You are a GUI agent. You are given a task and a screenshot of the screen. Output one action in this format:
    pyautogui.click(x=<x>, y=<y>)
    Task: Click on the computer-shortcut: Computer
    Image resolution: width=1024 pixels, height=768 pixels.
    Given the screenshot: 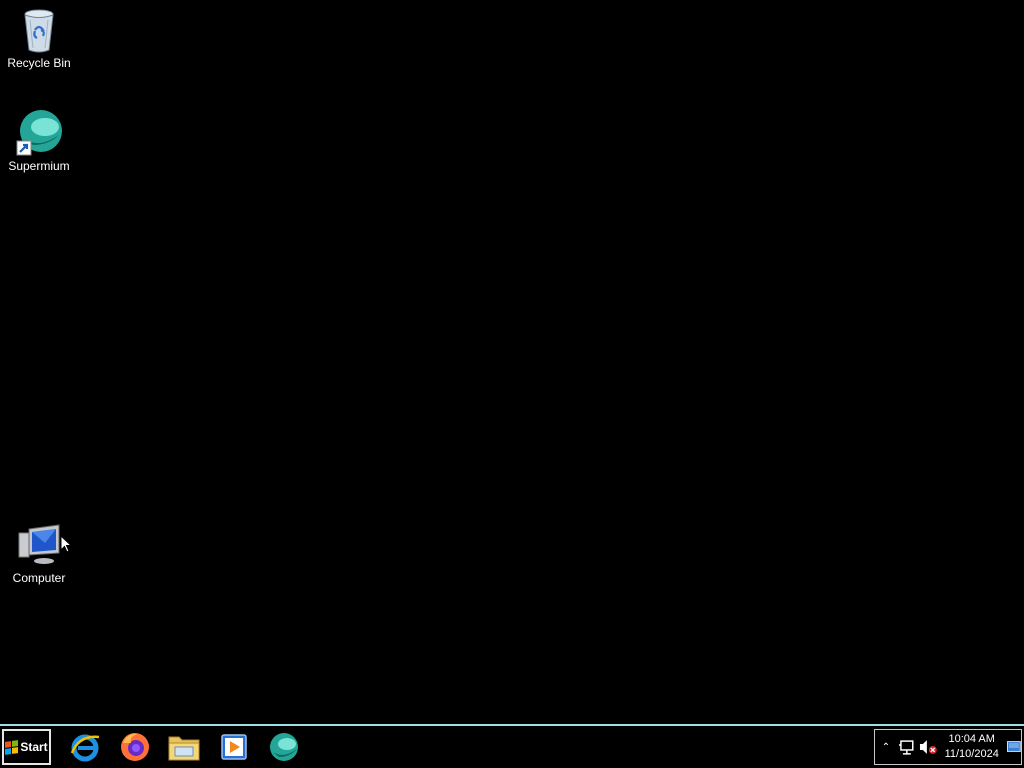 What is the action you would take?
    pyautogui.click(x=39, y=553)
    